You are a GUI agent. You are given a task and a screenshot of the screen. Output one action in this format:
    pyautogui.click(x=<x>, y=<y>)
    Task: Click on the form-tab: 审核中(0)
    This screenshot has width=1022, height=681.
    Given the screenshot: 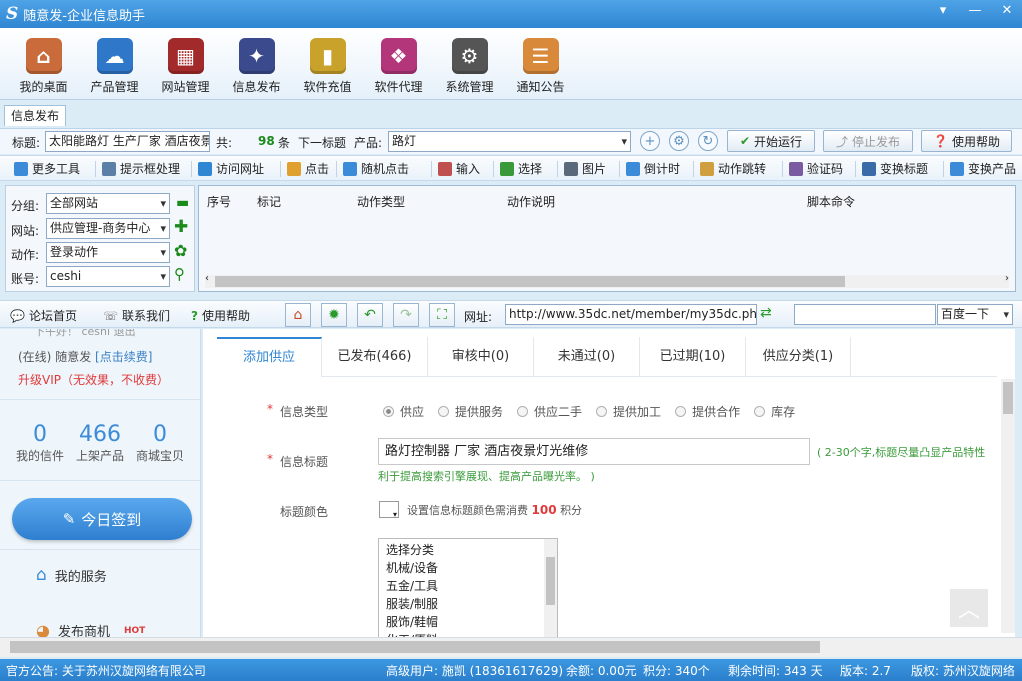 What is the action you would take?
    pyautogui.click(x=481, y=357)
    